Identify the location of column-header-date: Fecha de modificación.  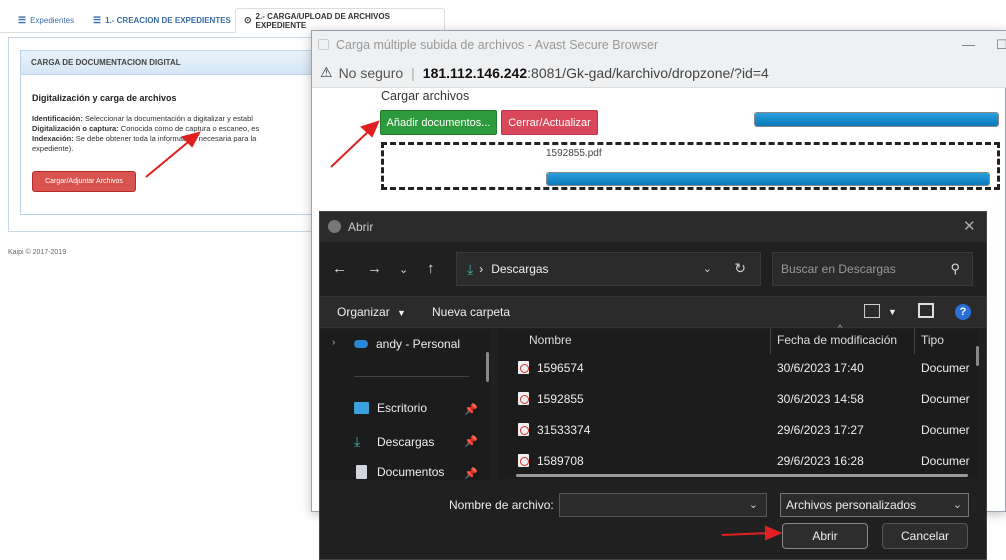
(837, 340).